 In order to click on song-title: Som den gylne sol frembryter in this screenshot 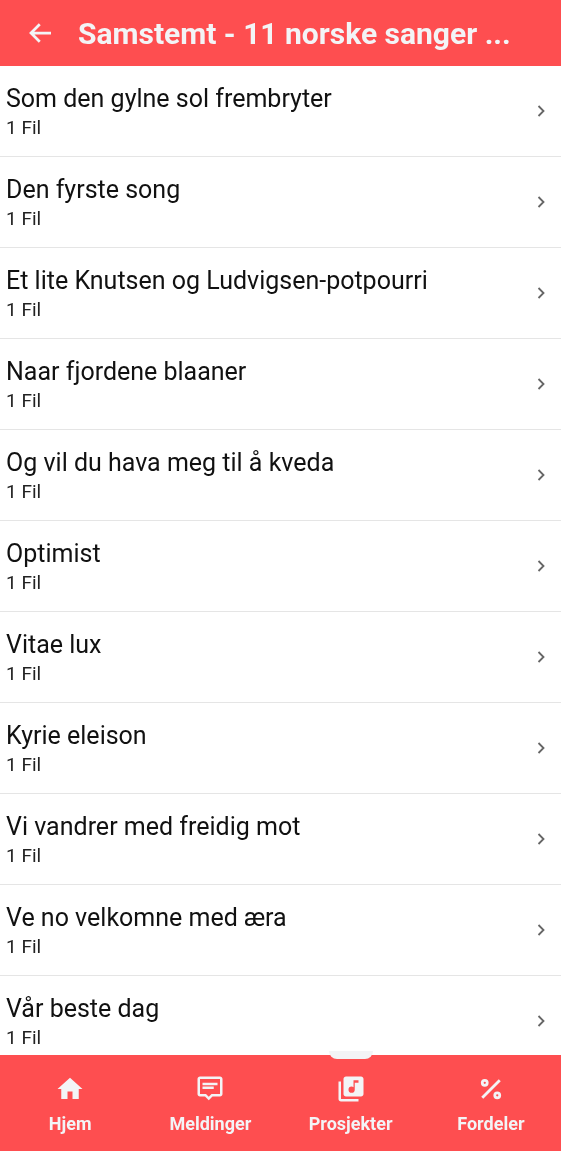, I will do `click(169, 99)`.